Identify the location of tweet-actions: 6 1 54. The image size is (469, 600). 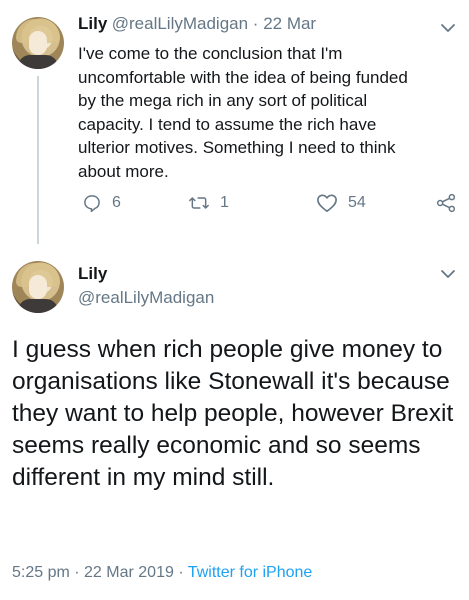
(268, 205).